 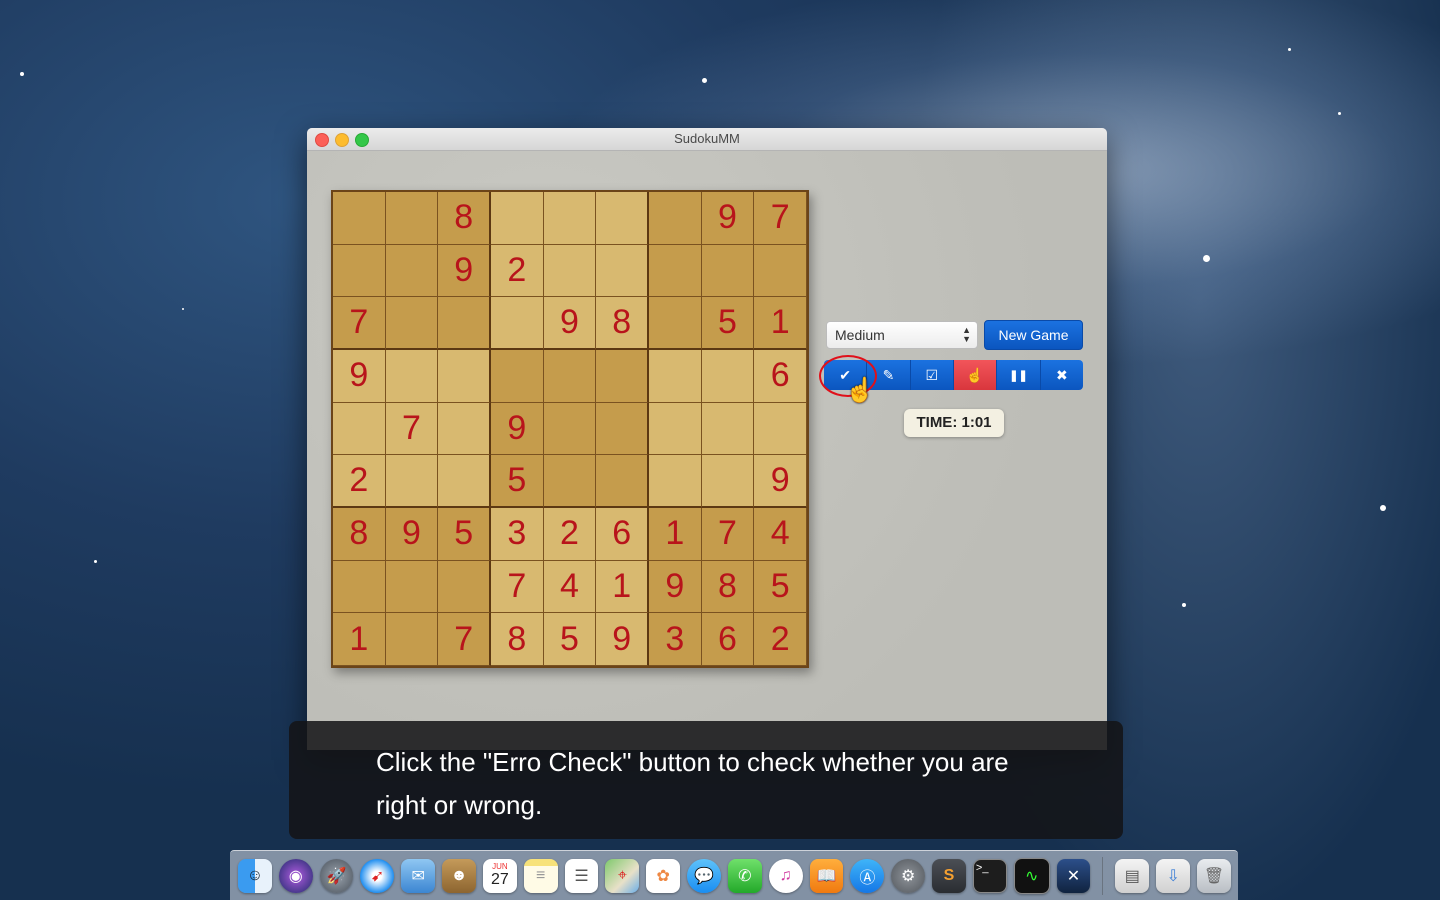 I want to click on close-window-button, so click(x=322, y=140).